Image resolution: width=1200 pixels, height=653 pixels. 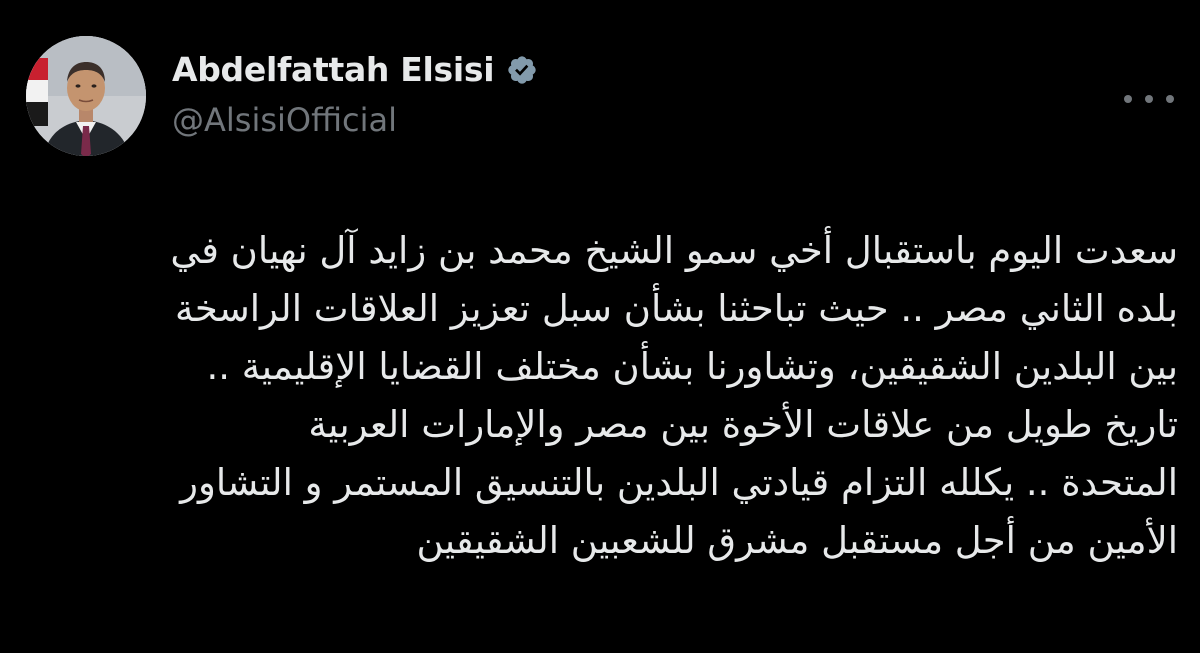 I want to click on author-handle: @AlsisiOfficial, so click(x=284, y=120).